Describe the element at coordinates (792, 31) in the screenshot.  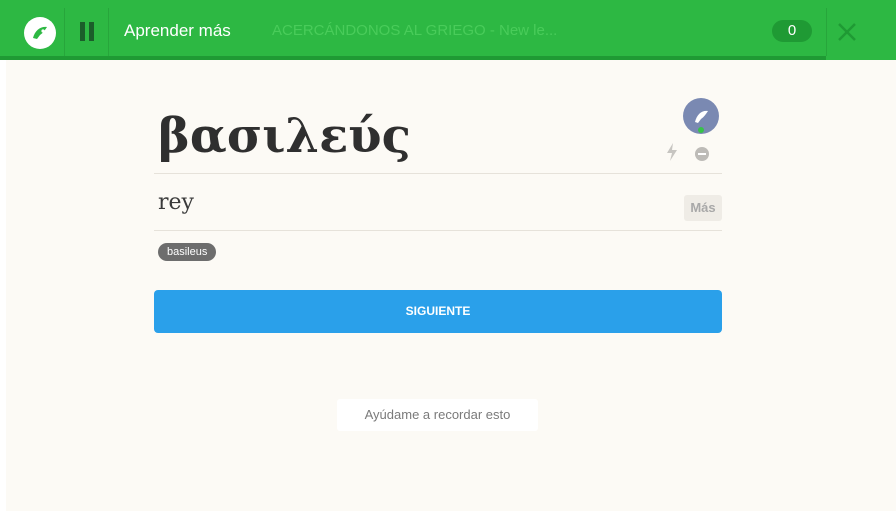
I see `score-badge: 0` at that location.